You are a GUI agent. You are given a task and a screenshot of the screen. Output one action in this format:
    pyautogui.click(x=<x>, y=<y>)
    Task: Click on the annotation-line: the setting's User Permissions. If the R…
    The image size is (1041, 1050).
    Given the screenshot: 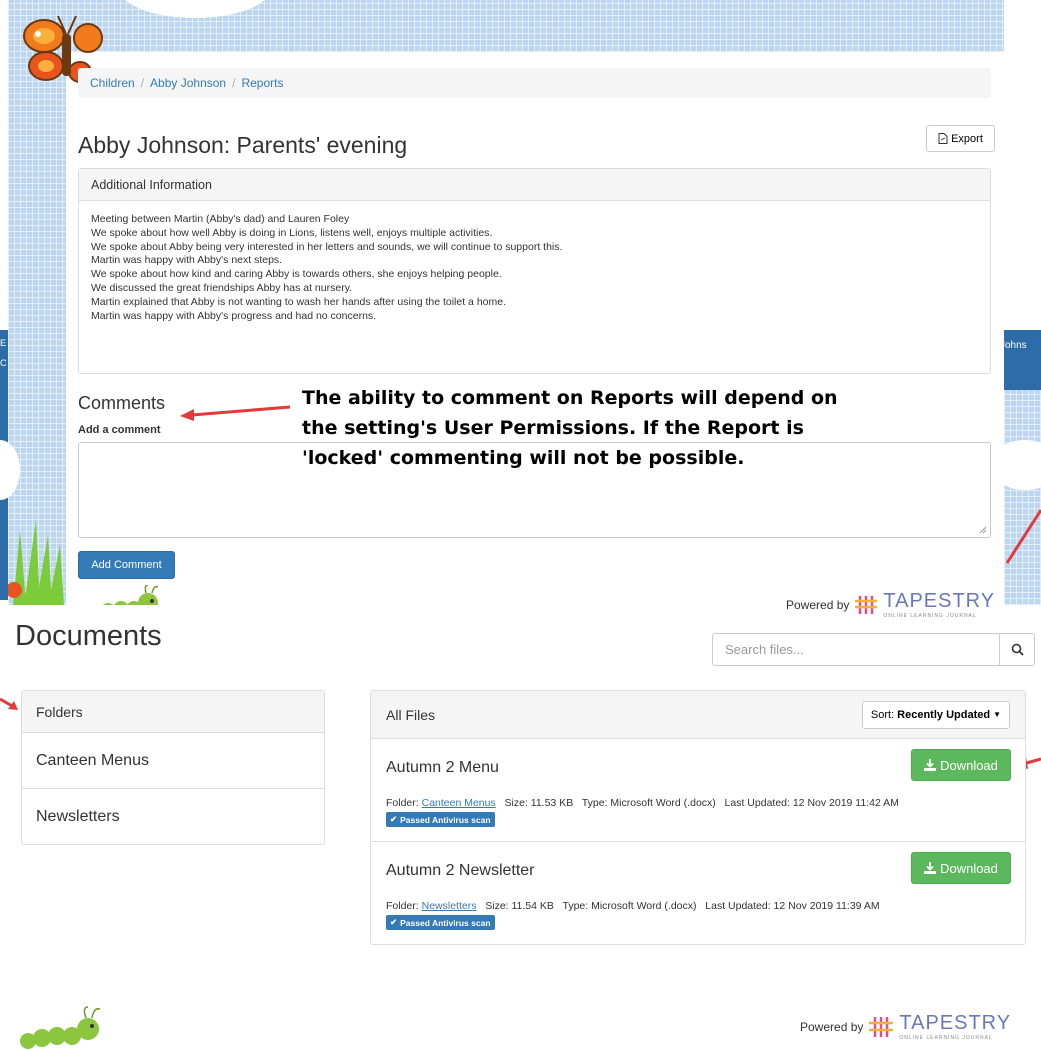 What is the action you would take?
    pyautogui.click(x=553, y=428)
    